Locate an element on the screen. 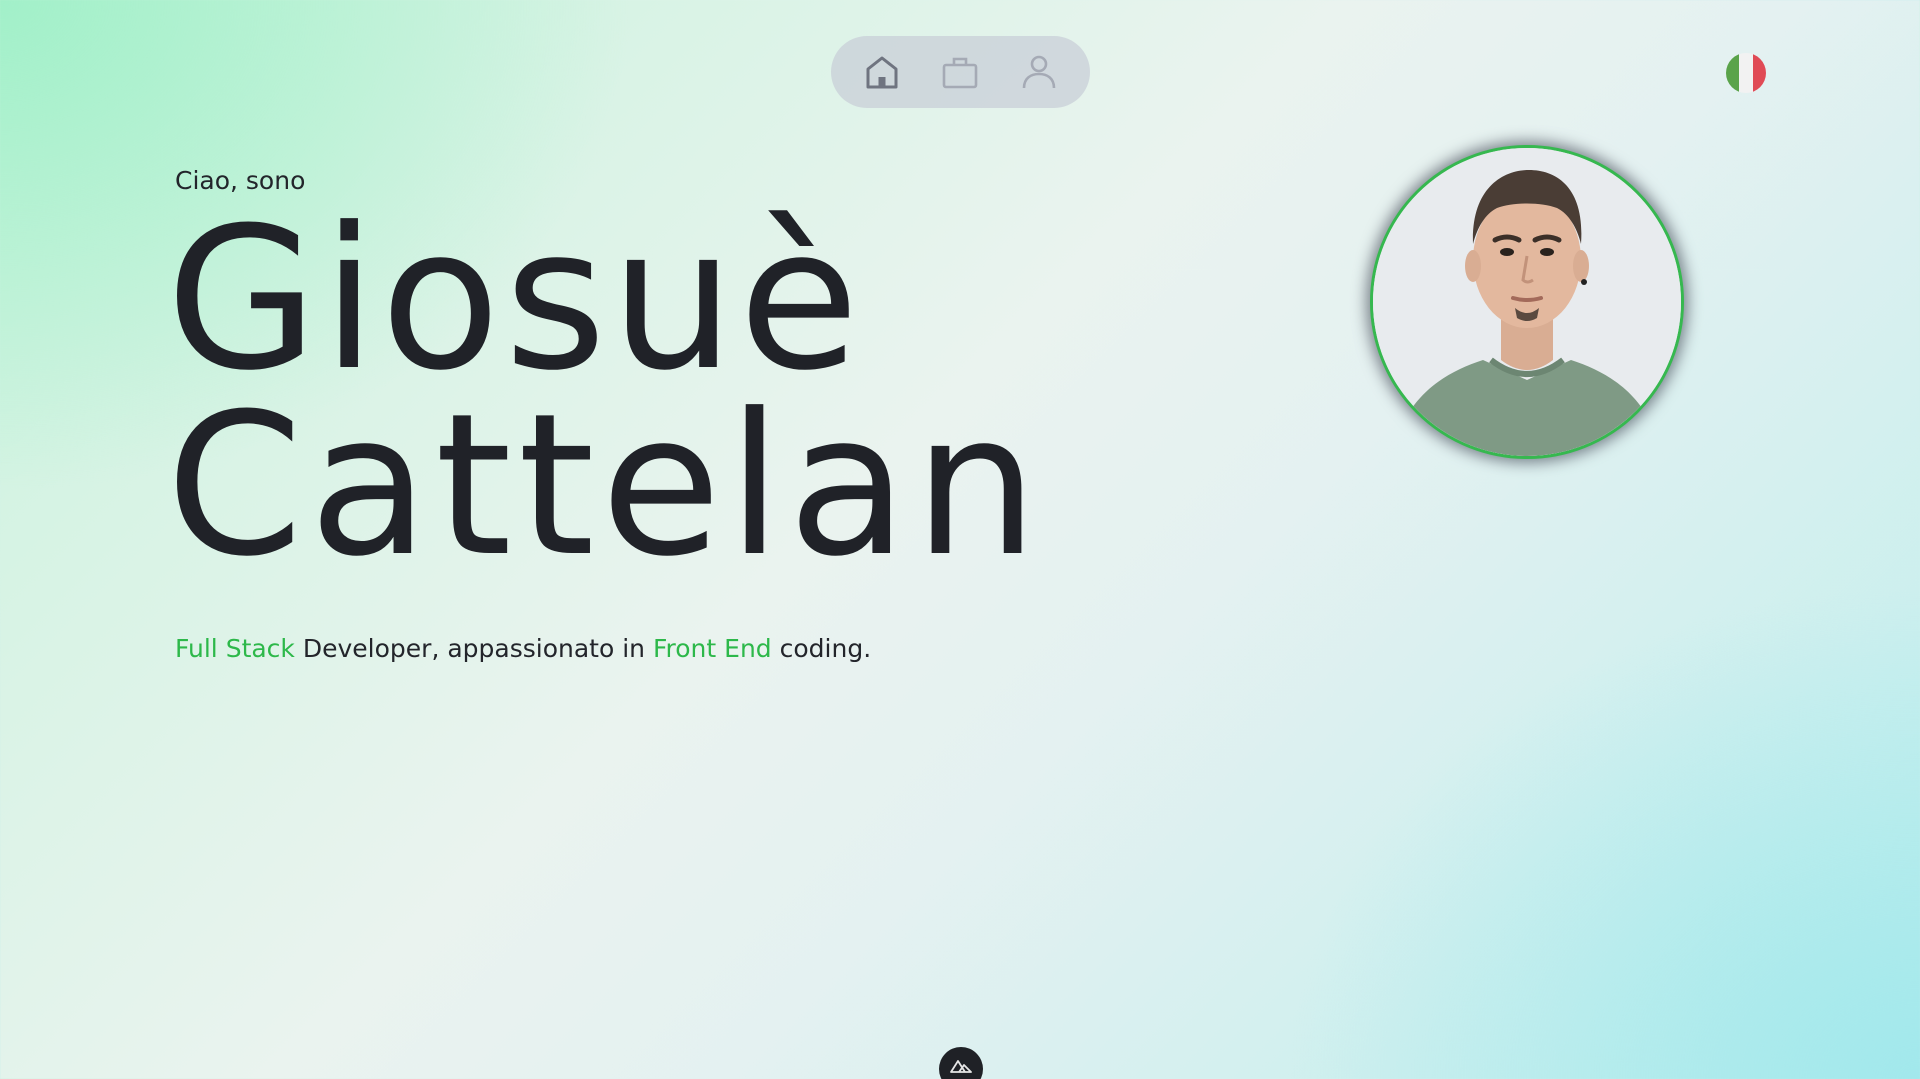  nav-home-button is located at coordinates (882, 72).